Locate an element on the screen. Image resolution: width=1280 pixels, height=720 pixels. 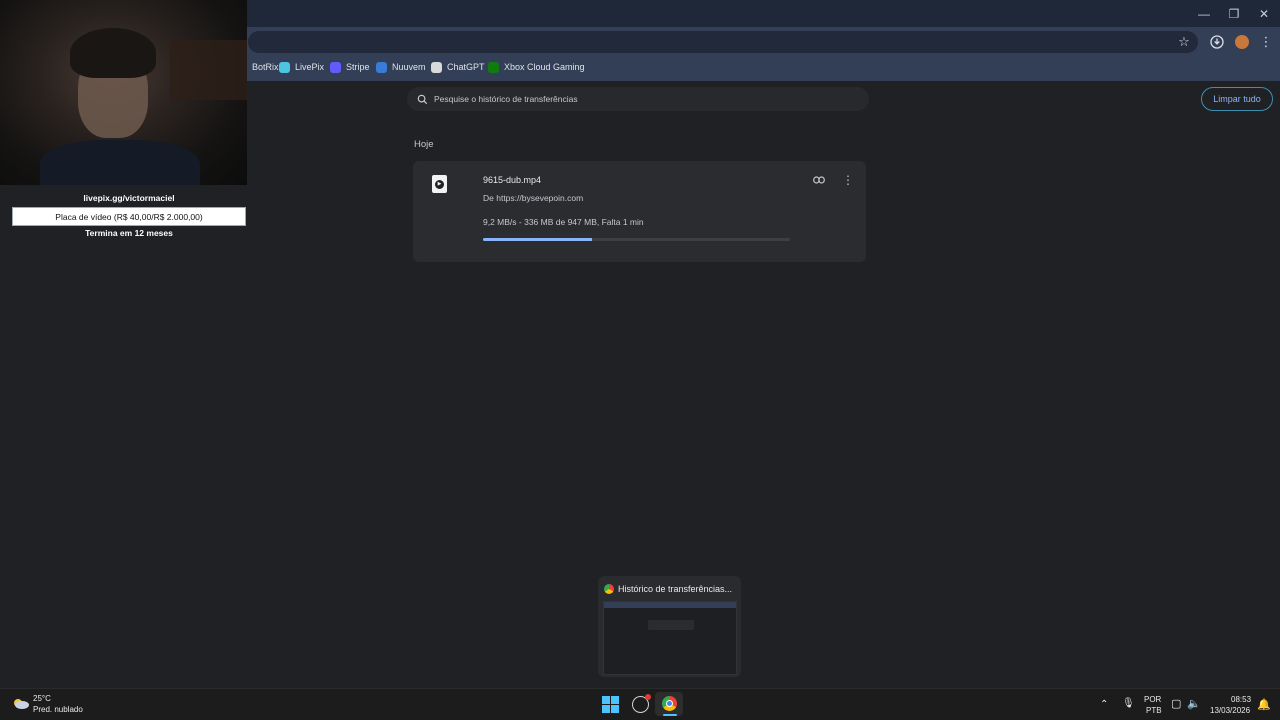
download-item-card is located at coordinates (639, 211).